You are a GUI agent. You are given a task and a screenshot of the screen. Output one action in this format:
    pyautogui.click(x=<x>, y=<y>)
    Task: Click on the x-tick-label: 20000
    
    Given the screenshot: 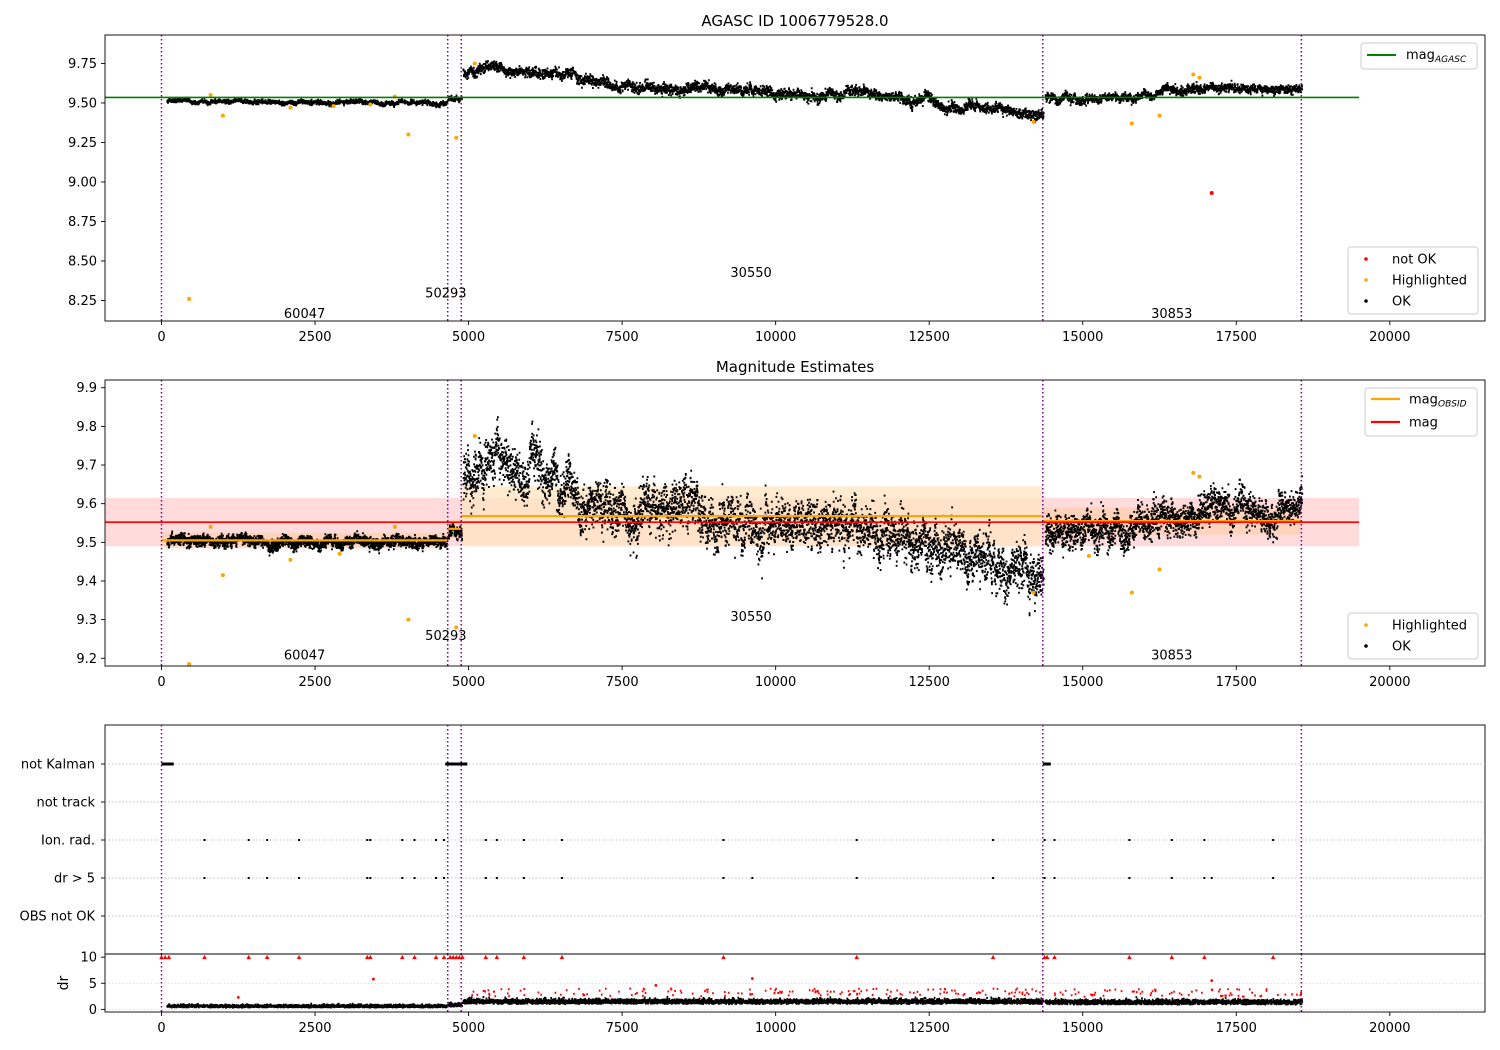 What is the action you would take?
    pyautogui.click(x=1389, y=682)
    